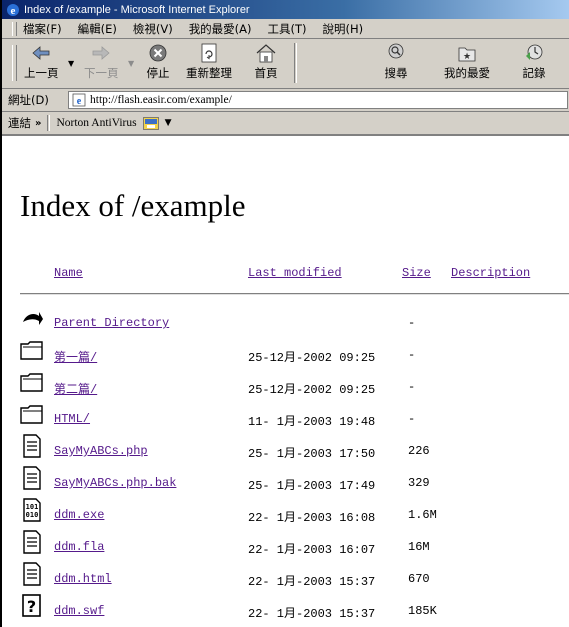  What do you see at coordinates (419, 451) in the screenshot?
I see `file-size: 226` at bounding box center [419, 451].